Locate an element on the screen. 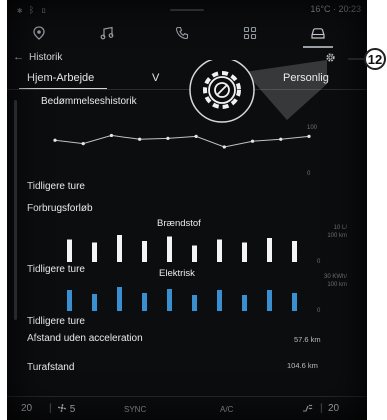  trip-distance-label: Turafstand is located at coordinates (51, 367).